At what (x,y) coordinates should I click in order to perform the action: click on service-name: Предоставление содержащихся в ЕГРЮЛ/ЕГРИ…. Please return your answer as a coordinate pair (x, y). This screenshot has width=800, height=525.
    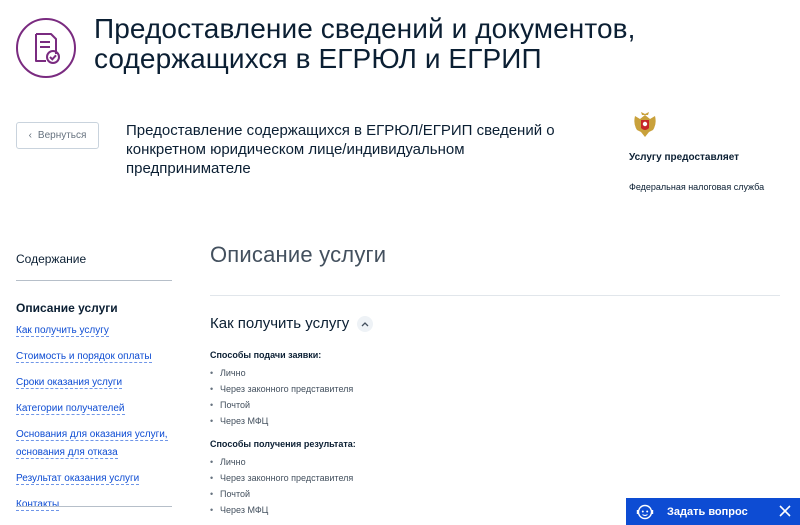
    Looking at the image, I should click on (340, 149).